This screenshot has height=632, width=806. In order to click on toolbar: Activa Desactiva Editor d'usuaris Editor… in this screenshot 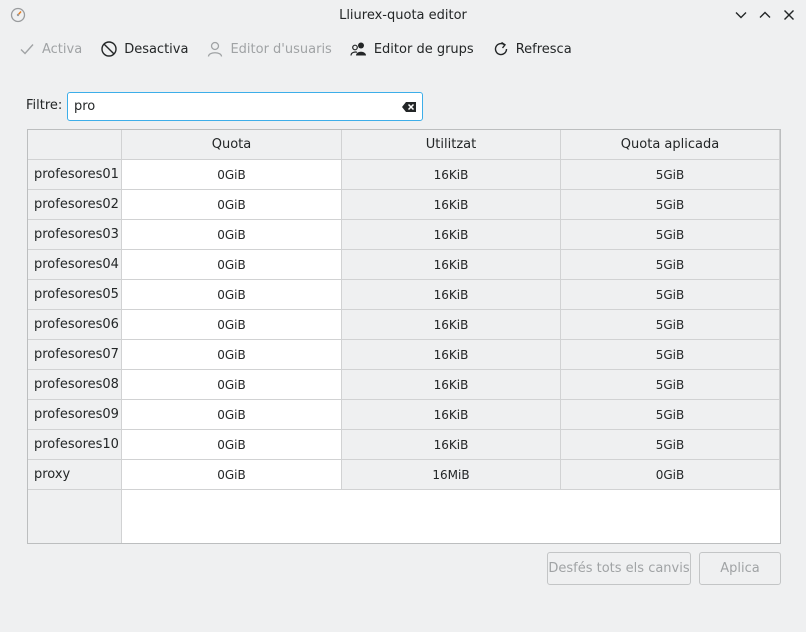, I will do `click(298, 49)`.